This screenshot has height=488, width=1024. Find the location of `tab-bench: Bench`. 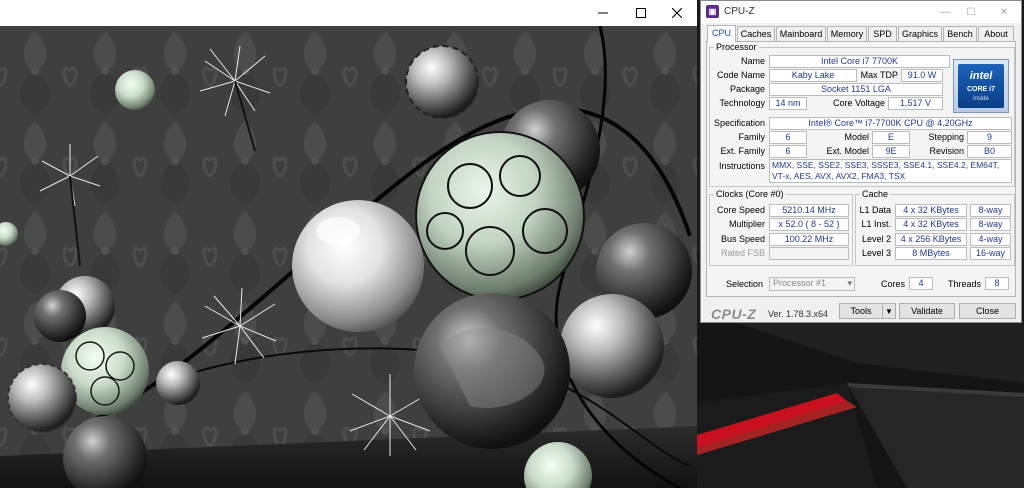

tab-bench: Bench is located at coordinates (960, 33).